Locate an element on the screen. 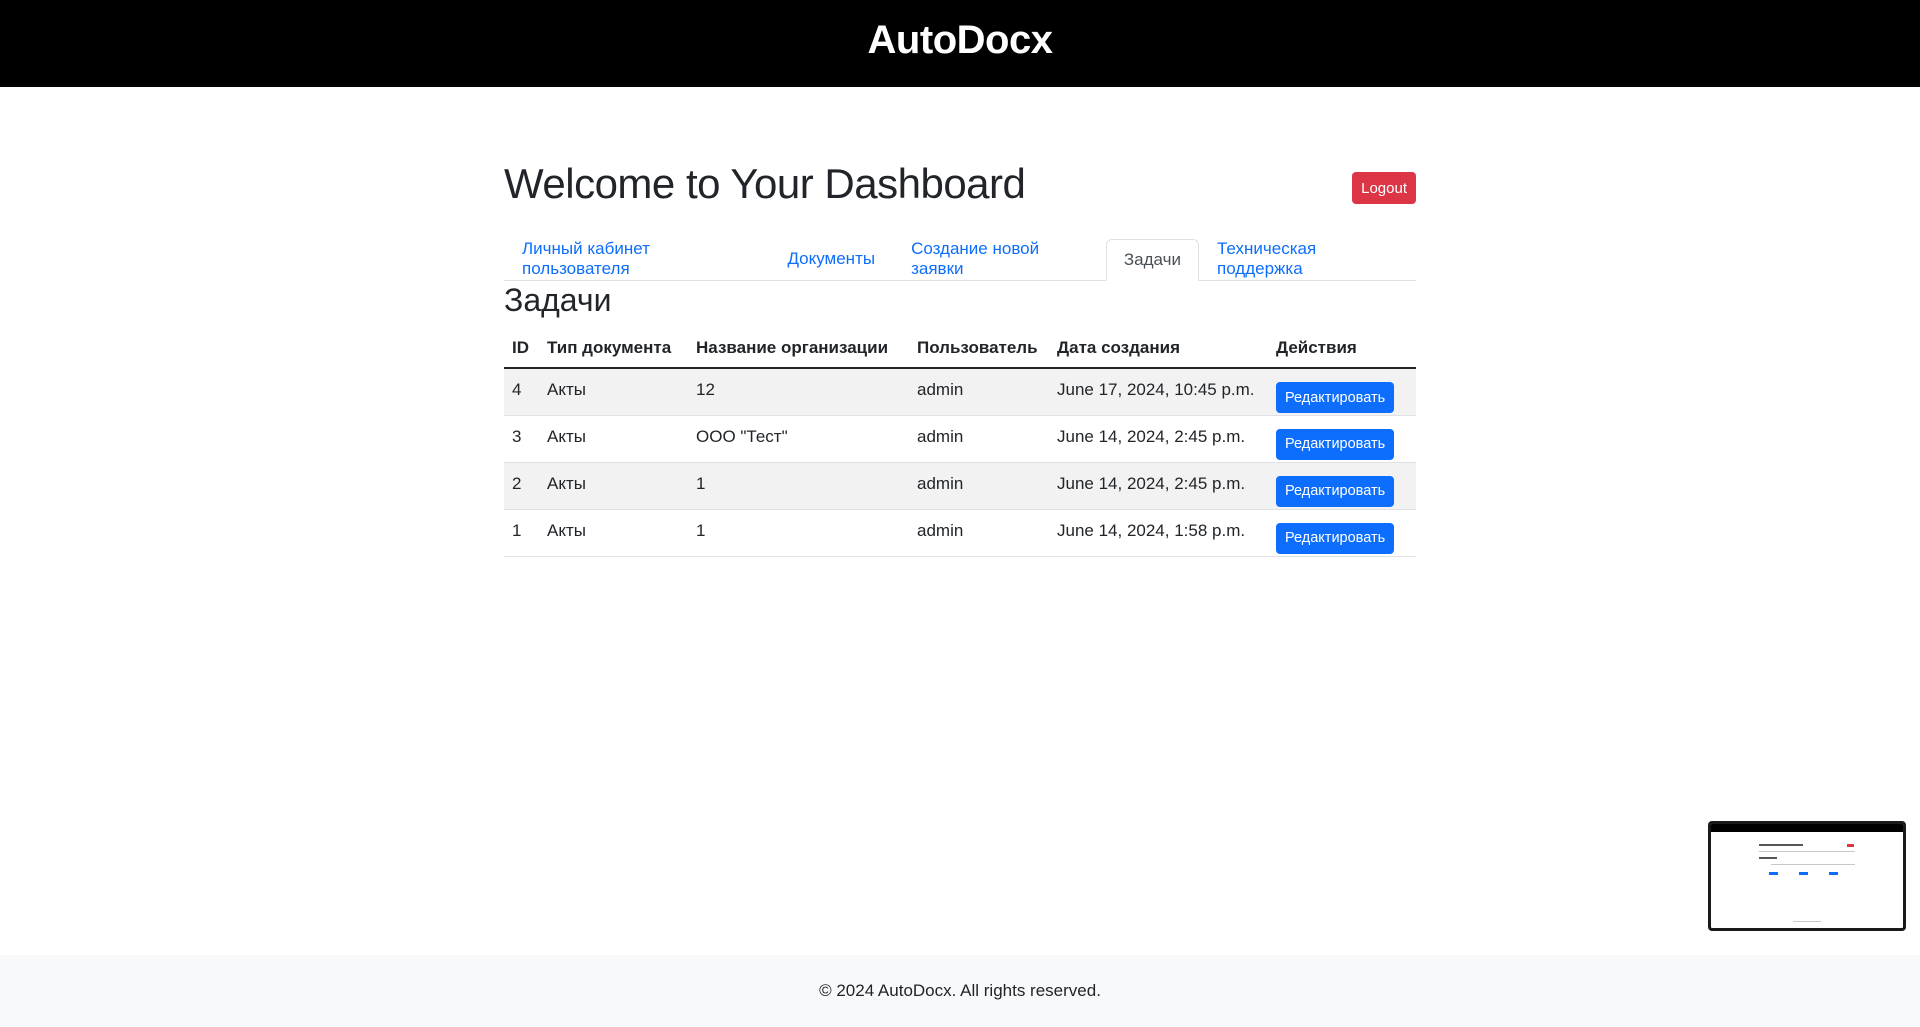 This screenshot has width=1920, height=1027. thumbnail-footer-line is located at coordinates (1807, 921).